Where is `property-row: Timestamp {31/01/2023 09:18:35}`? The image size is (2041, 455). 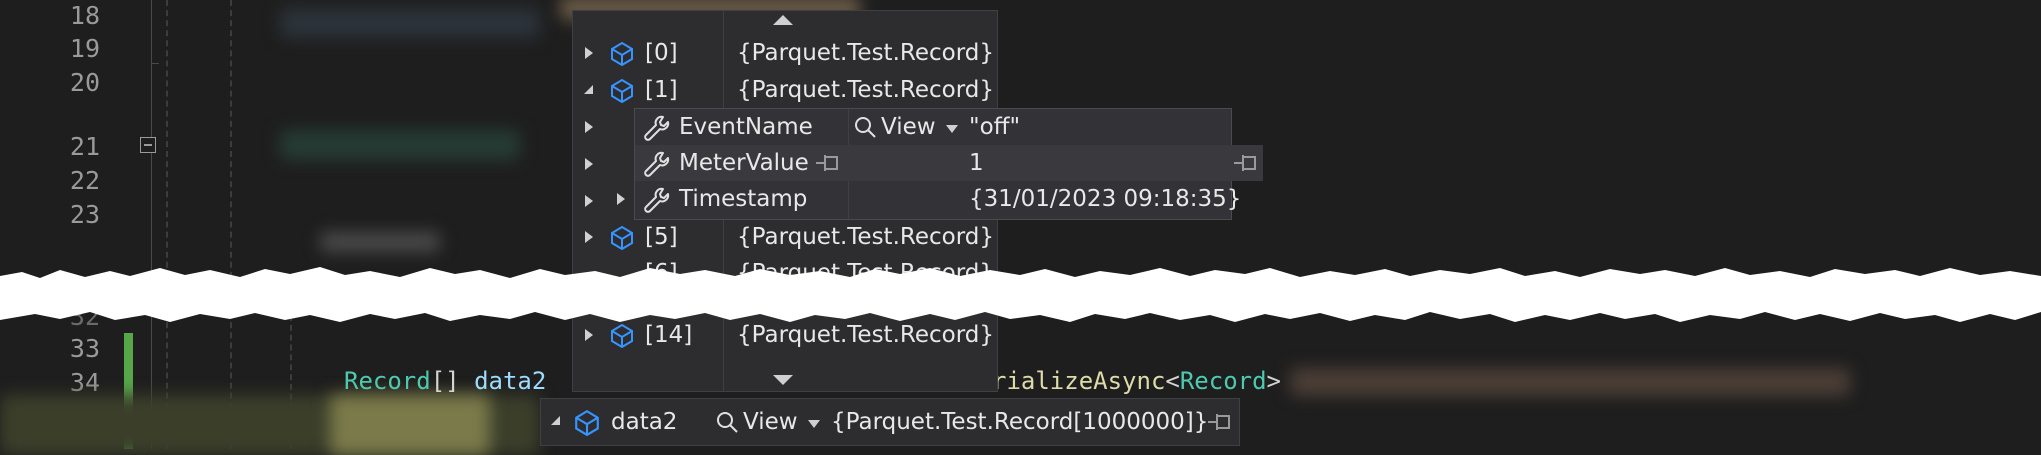
property-row: Timestamp {31/01/2023 09:18:35} is located at coordinates (929, 199).